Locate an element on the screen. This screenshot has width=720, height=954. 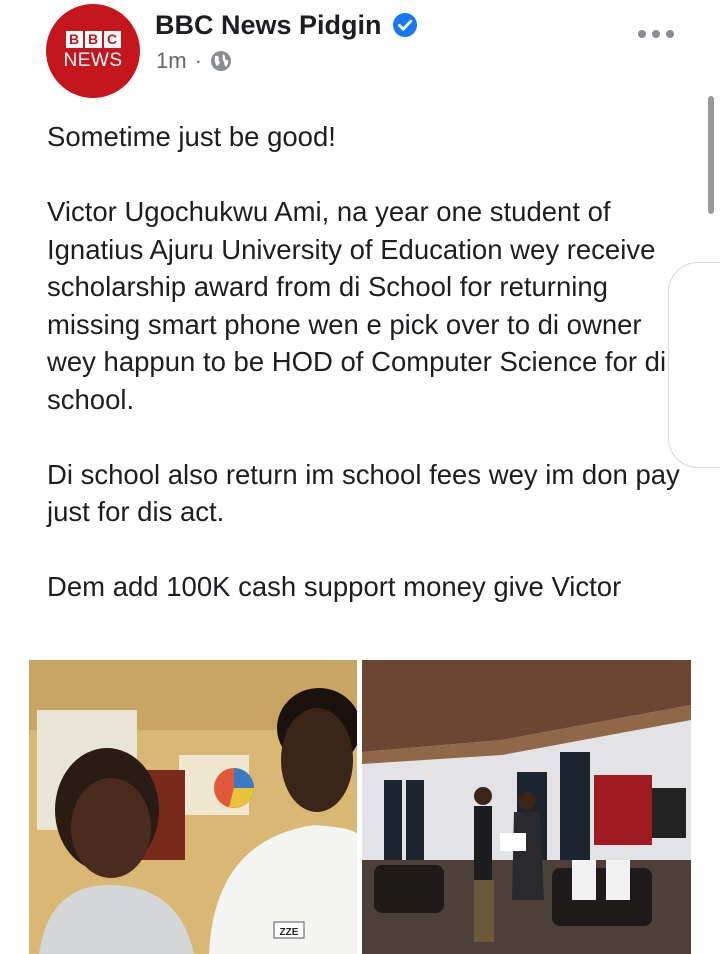
logo-block: C is located at coordinates (112, 39).